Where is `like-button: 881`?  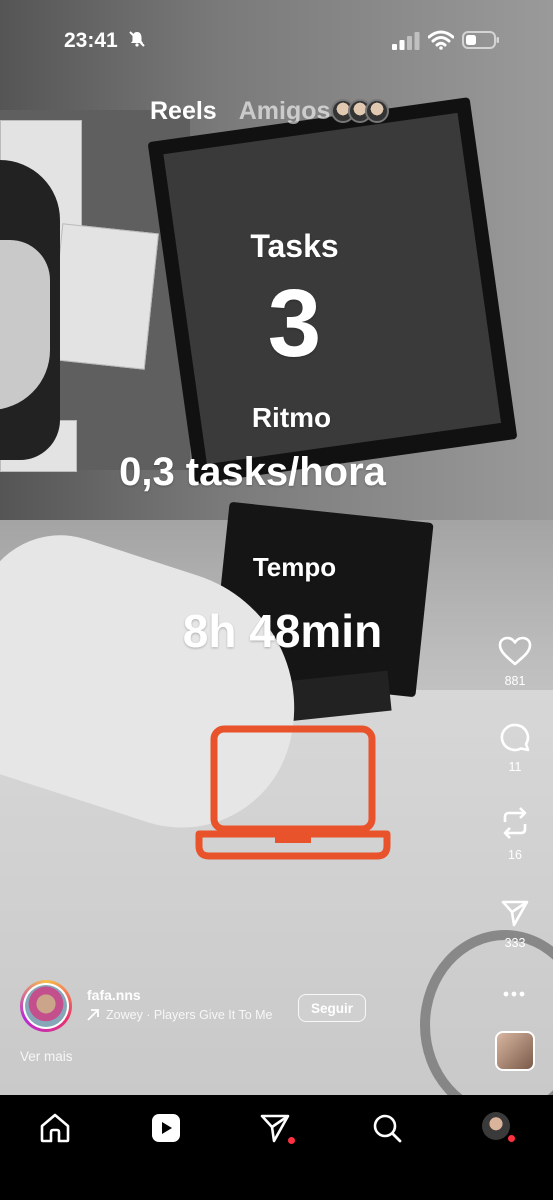 like-button: 881 is located at coordinates (515, 662).